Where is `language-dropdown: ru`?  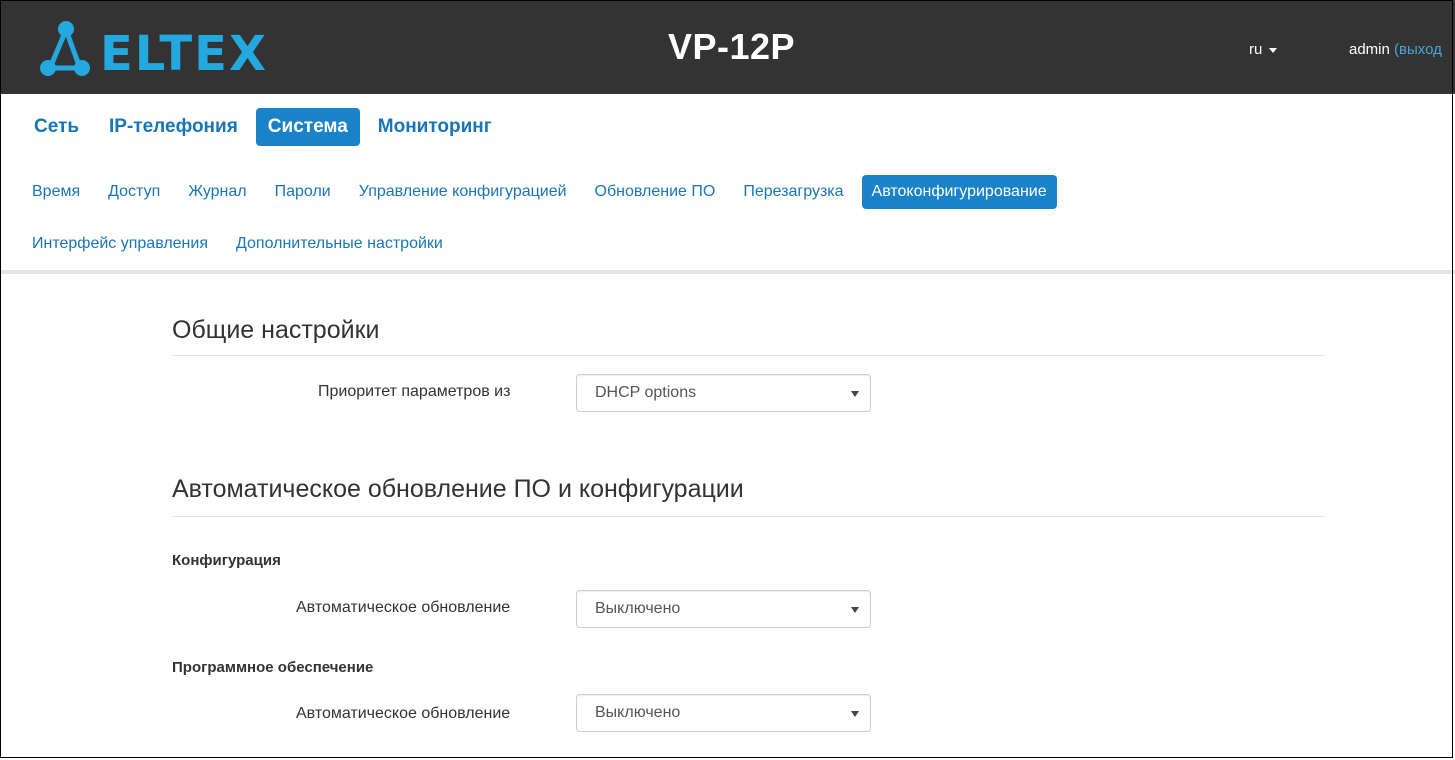 language-dropdown: ru is located at coordinates (1263, 49).